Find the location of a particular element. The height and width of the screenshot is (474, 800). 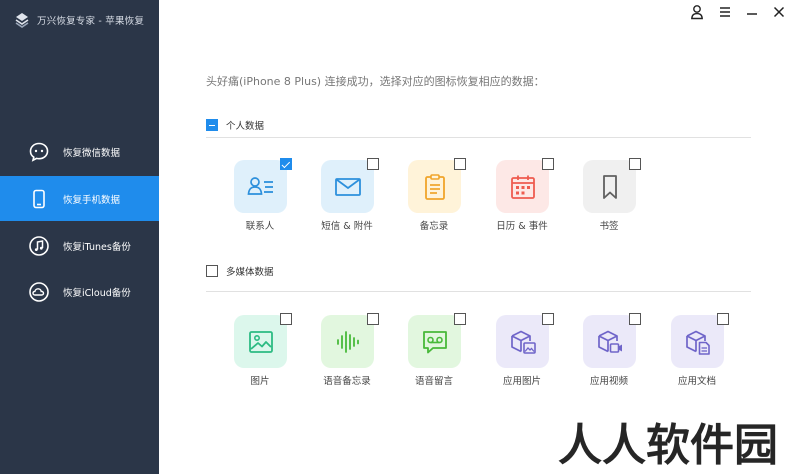

app-brand: 万兴恢复专家 - 苹果恢复 is located at coordinates (79, 20).